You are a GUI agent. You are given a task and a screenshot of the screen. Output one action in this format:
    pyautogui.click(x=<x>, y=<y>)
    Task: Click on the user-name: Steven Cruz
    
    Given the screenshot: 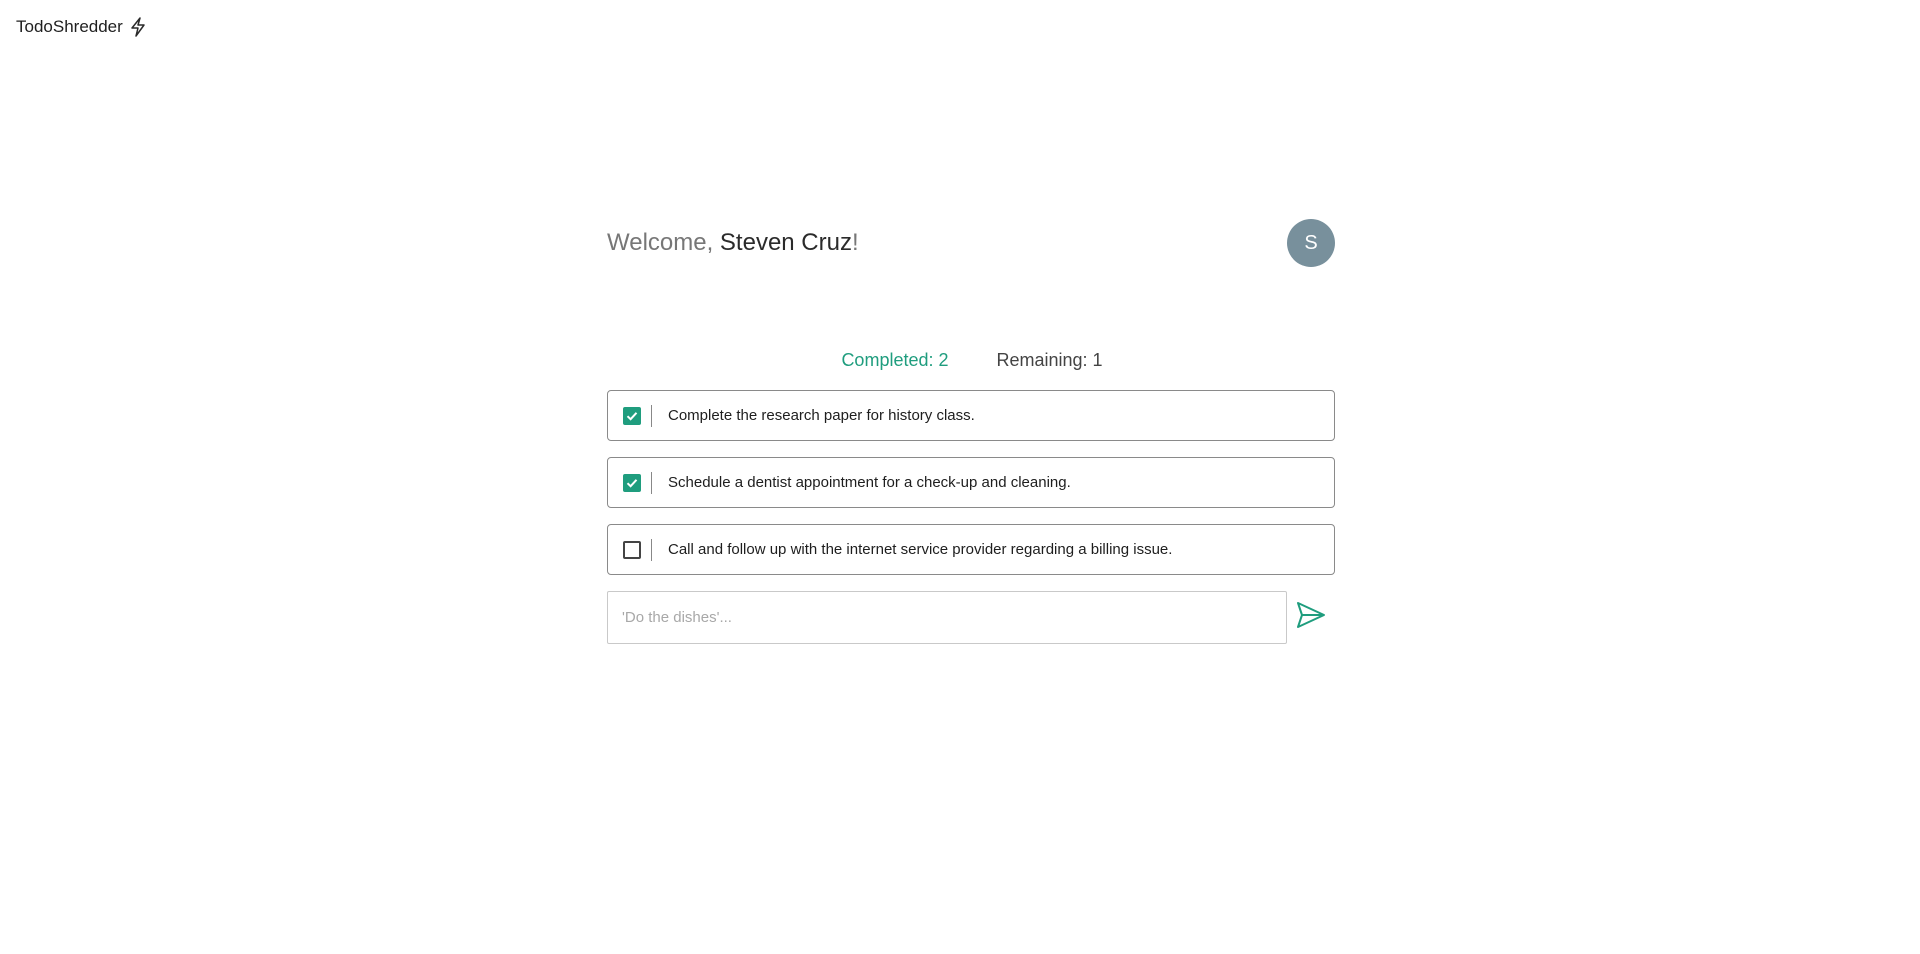 What is the action you would take?
    pyautogui.click(x=785, y=242)
    